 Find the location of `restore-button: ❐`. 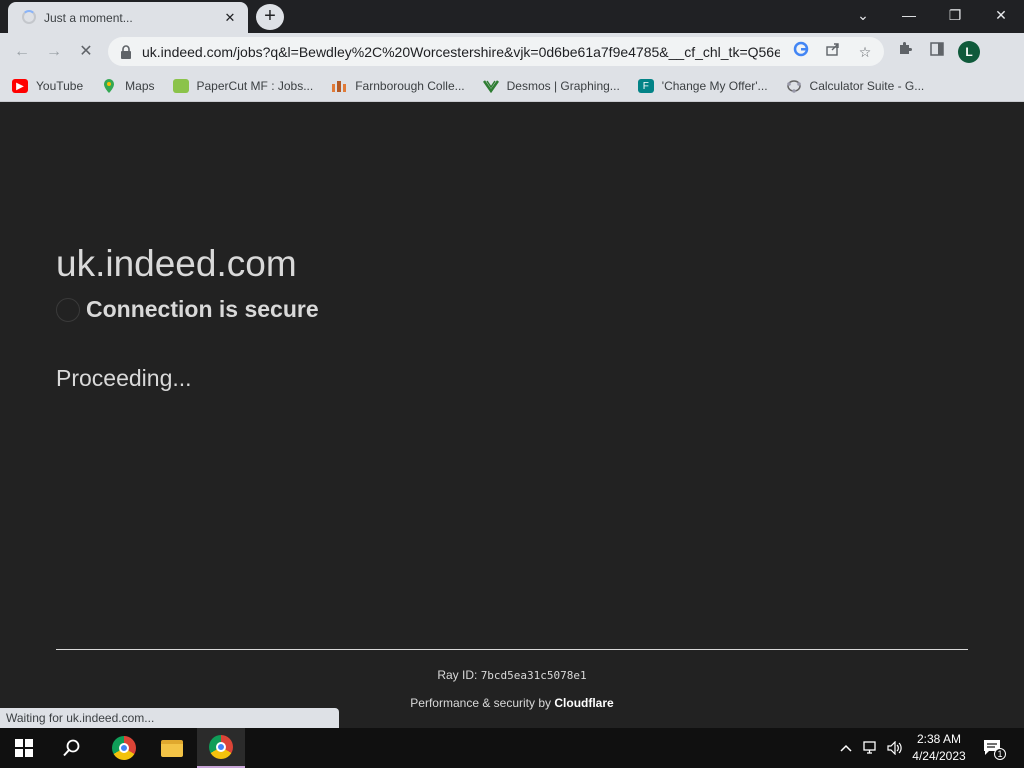

restore-button: ❐ is located at coordinates (955, 15).